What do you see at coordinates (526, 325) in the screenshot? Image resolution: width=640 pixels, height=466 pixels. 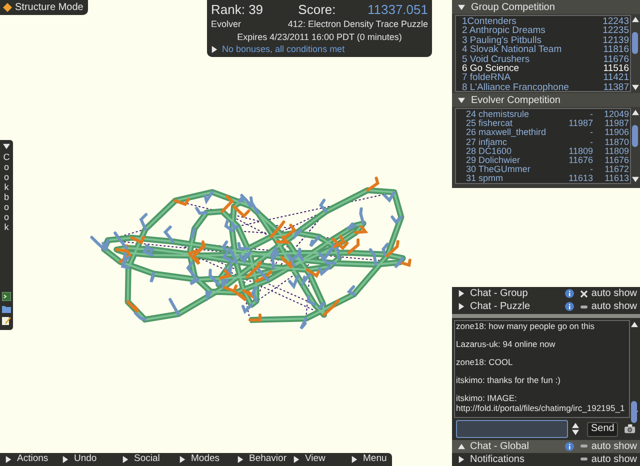 I see `chat-message: zone18: how many people go on this` at bounding box center [526, 325].